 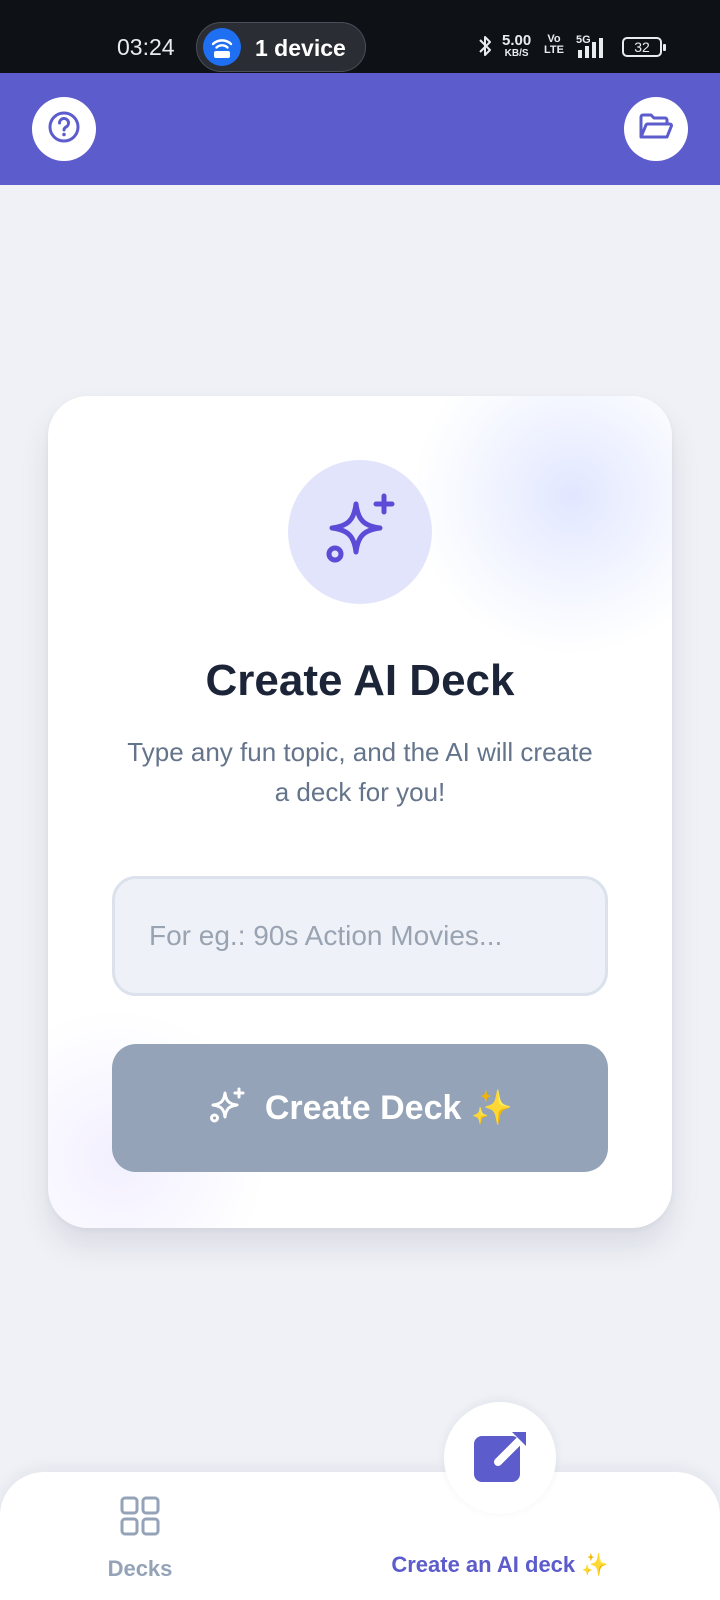 What do you see at coordinates (146, 47) in the screenshot?
I see `status-time: 03:24` at bounding box center [146, 47].